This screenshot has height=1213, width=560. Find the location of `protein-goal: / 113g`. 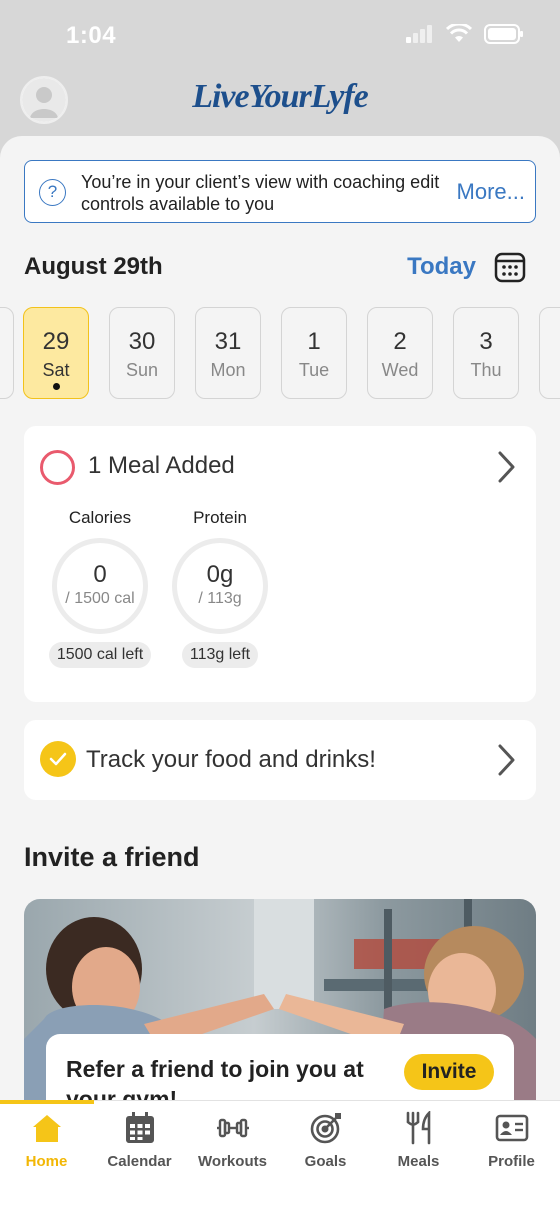

protein-goal: / 113g is located at coordinates (220, 598).